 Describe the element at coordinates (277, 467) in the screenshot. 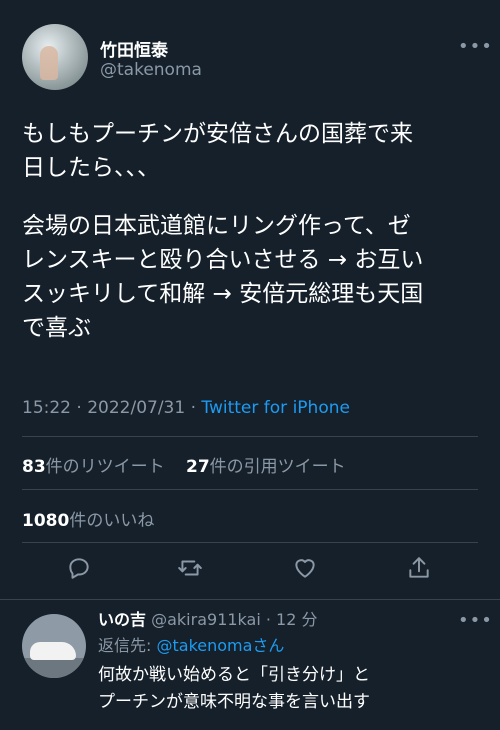

I see `quotes-label: 件の引用ツイート` at that location.